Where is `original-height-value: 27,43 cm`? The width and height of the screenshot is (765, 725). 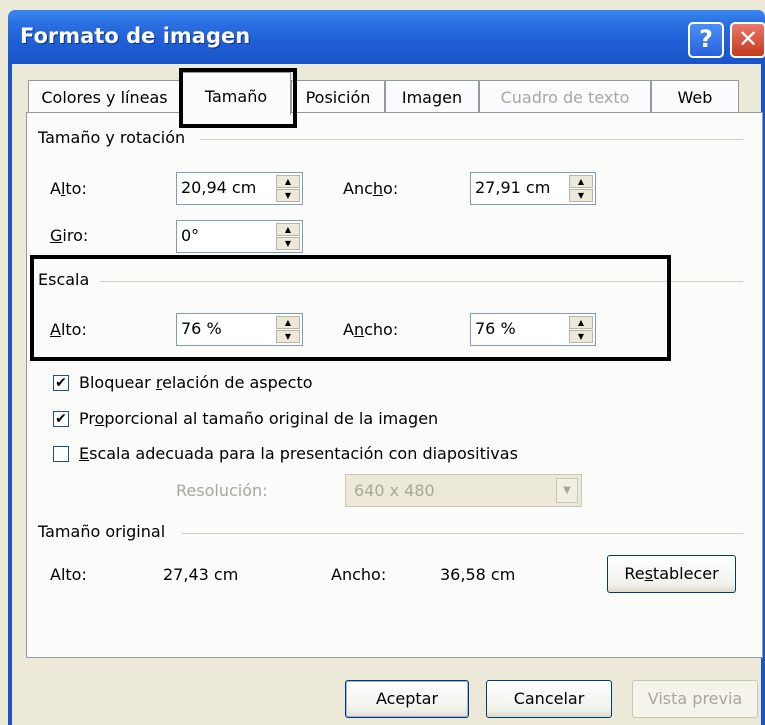 original-height-value: 27,43 cm is located at coordinates (201, 574).